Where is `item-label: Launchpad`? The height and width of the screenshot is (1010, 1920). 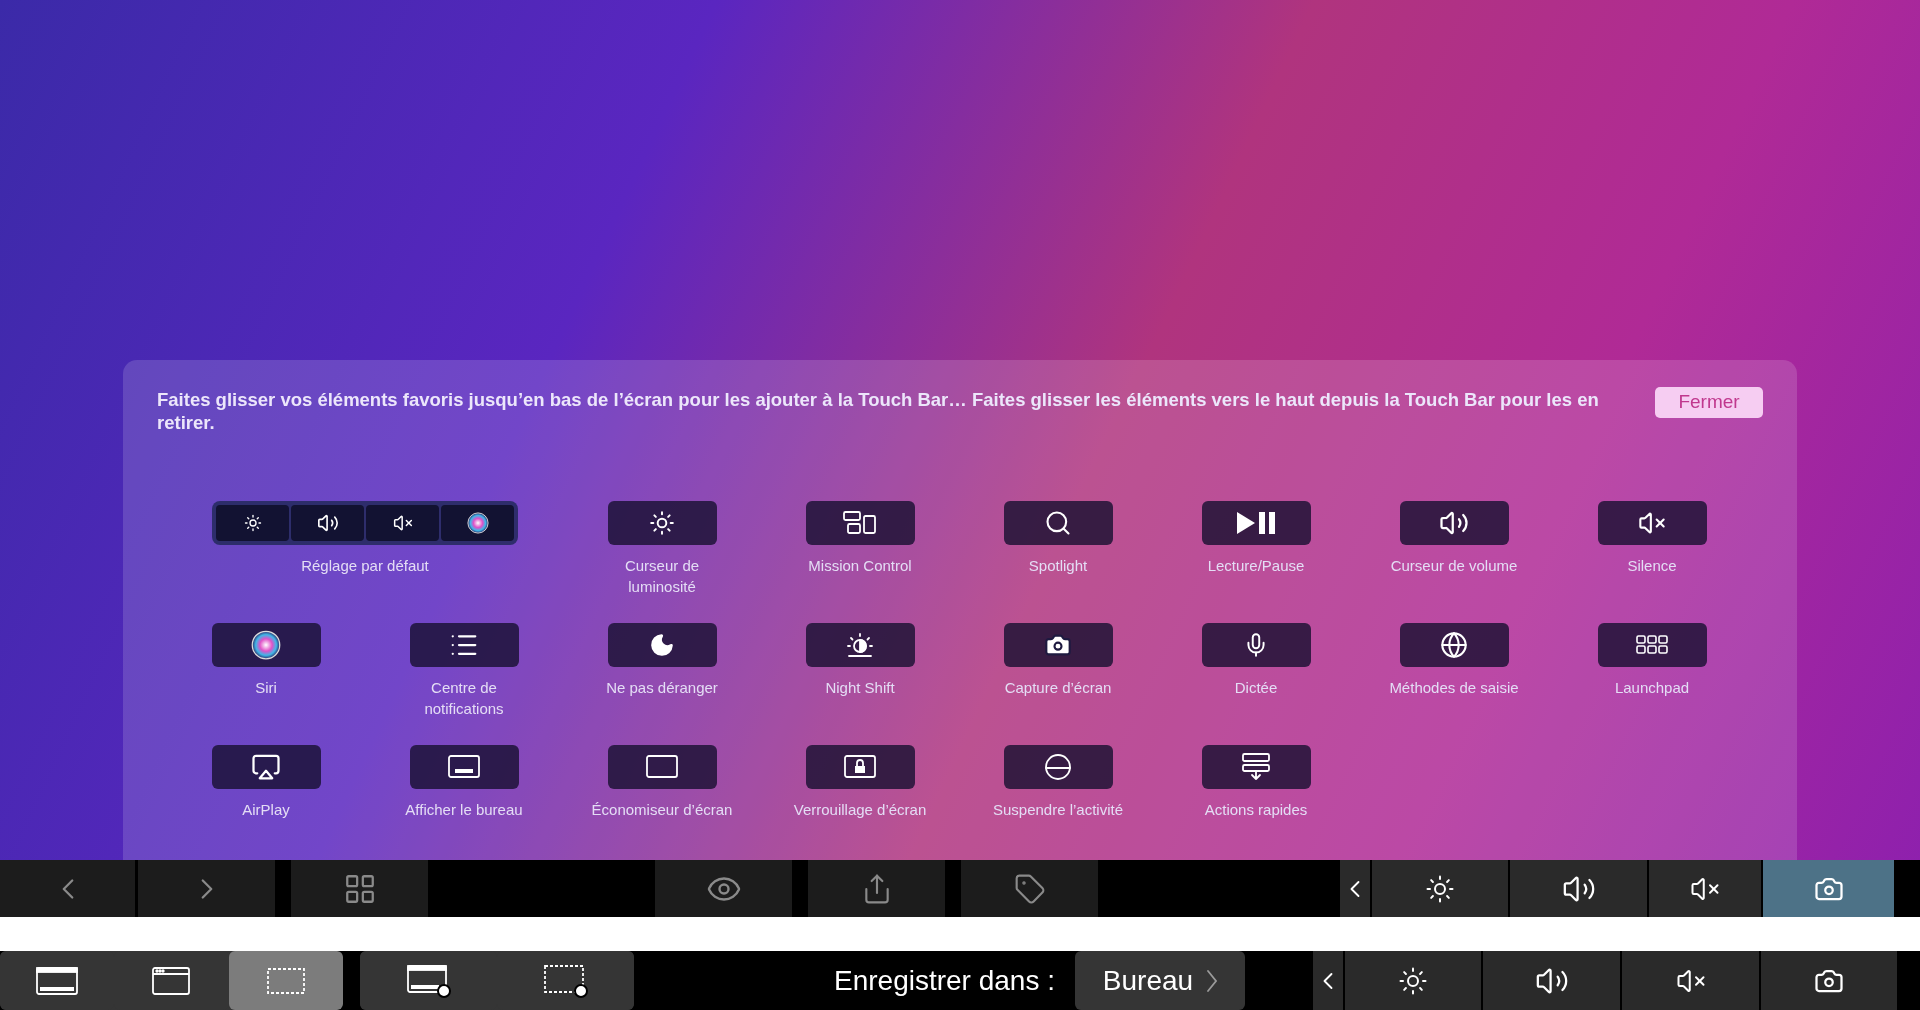 item-label: Launchpad is located at coordinates (1652, 688).